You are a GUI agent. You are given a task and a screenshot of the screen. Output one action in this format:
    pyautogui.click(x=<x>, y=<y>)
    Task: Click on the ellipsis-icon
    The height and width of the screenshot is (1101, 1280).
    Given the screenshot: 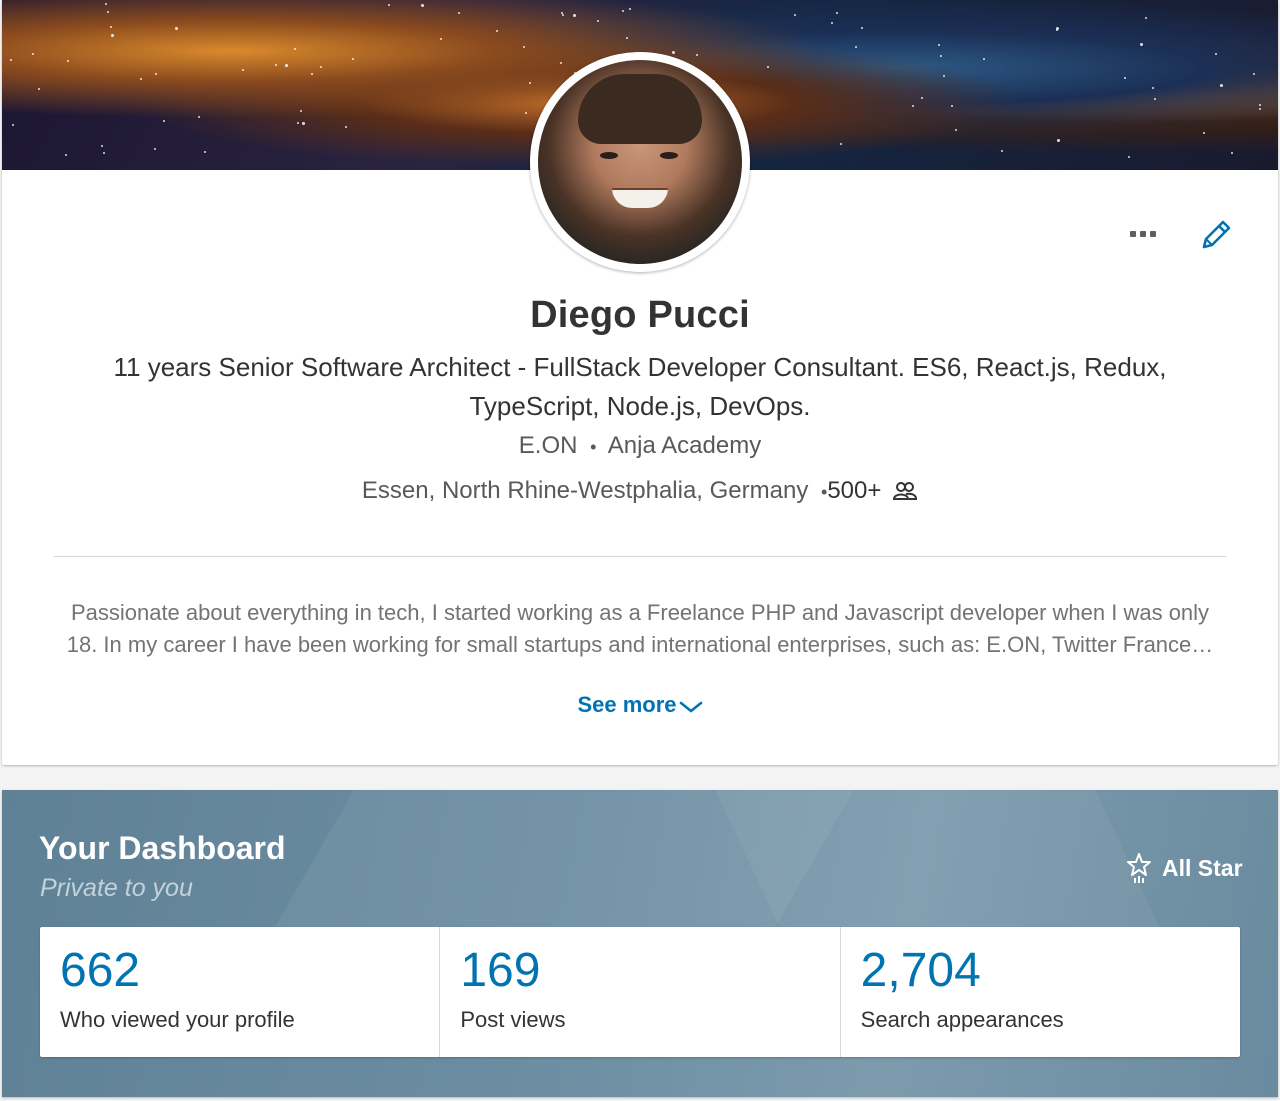 What is the action you would take?
    pyautogui.click(x=1133, y=234)
    